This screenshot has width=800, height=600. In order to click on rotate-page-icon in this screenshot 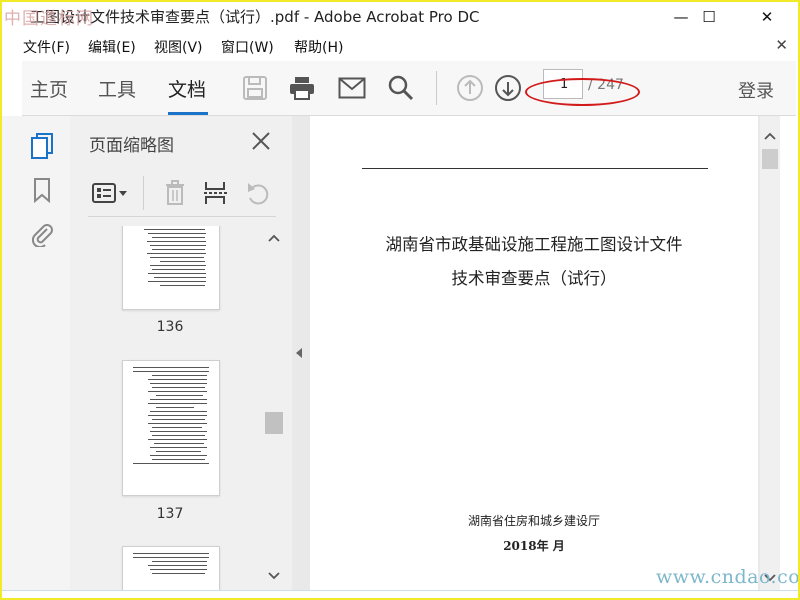, I will do `click(258, 193)`.